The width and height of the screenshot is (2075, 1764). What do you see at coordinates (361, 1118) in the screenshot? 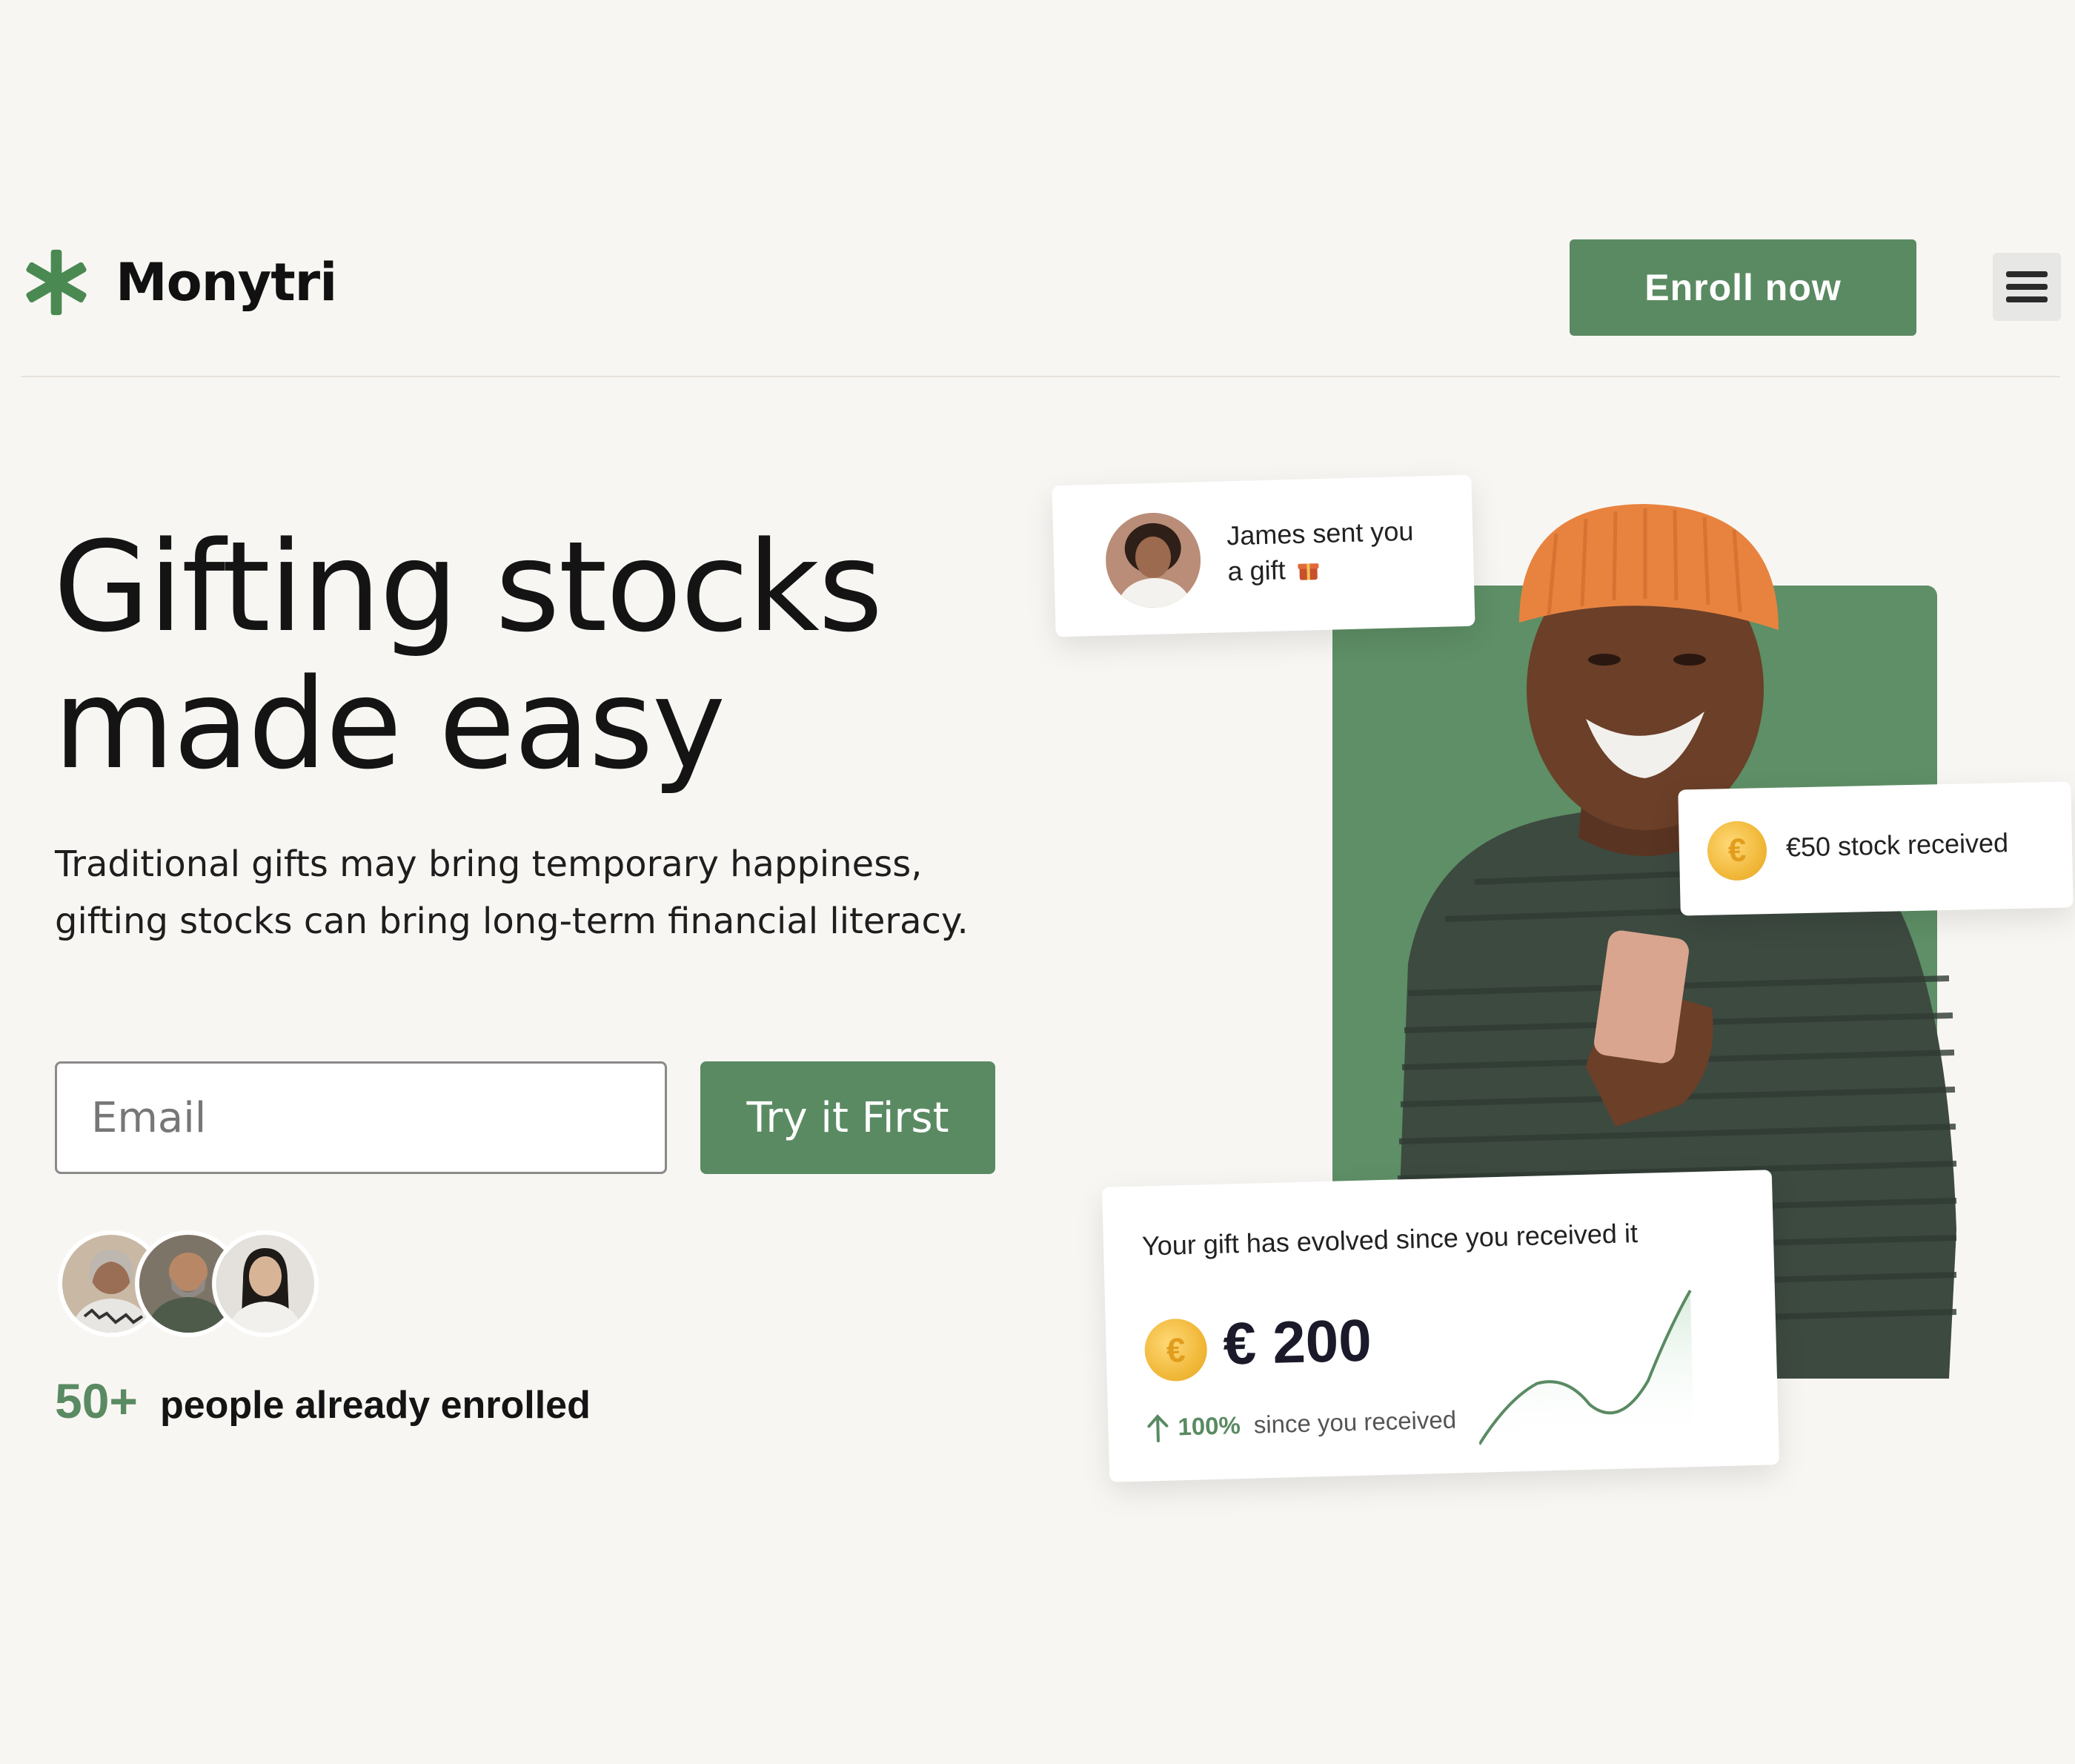
I see `email-input` at bounding box center [361, 1118].